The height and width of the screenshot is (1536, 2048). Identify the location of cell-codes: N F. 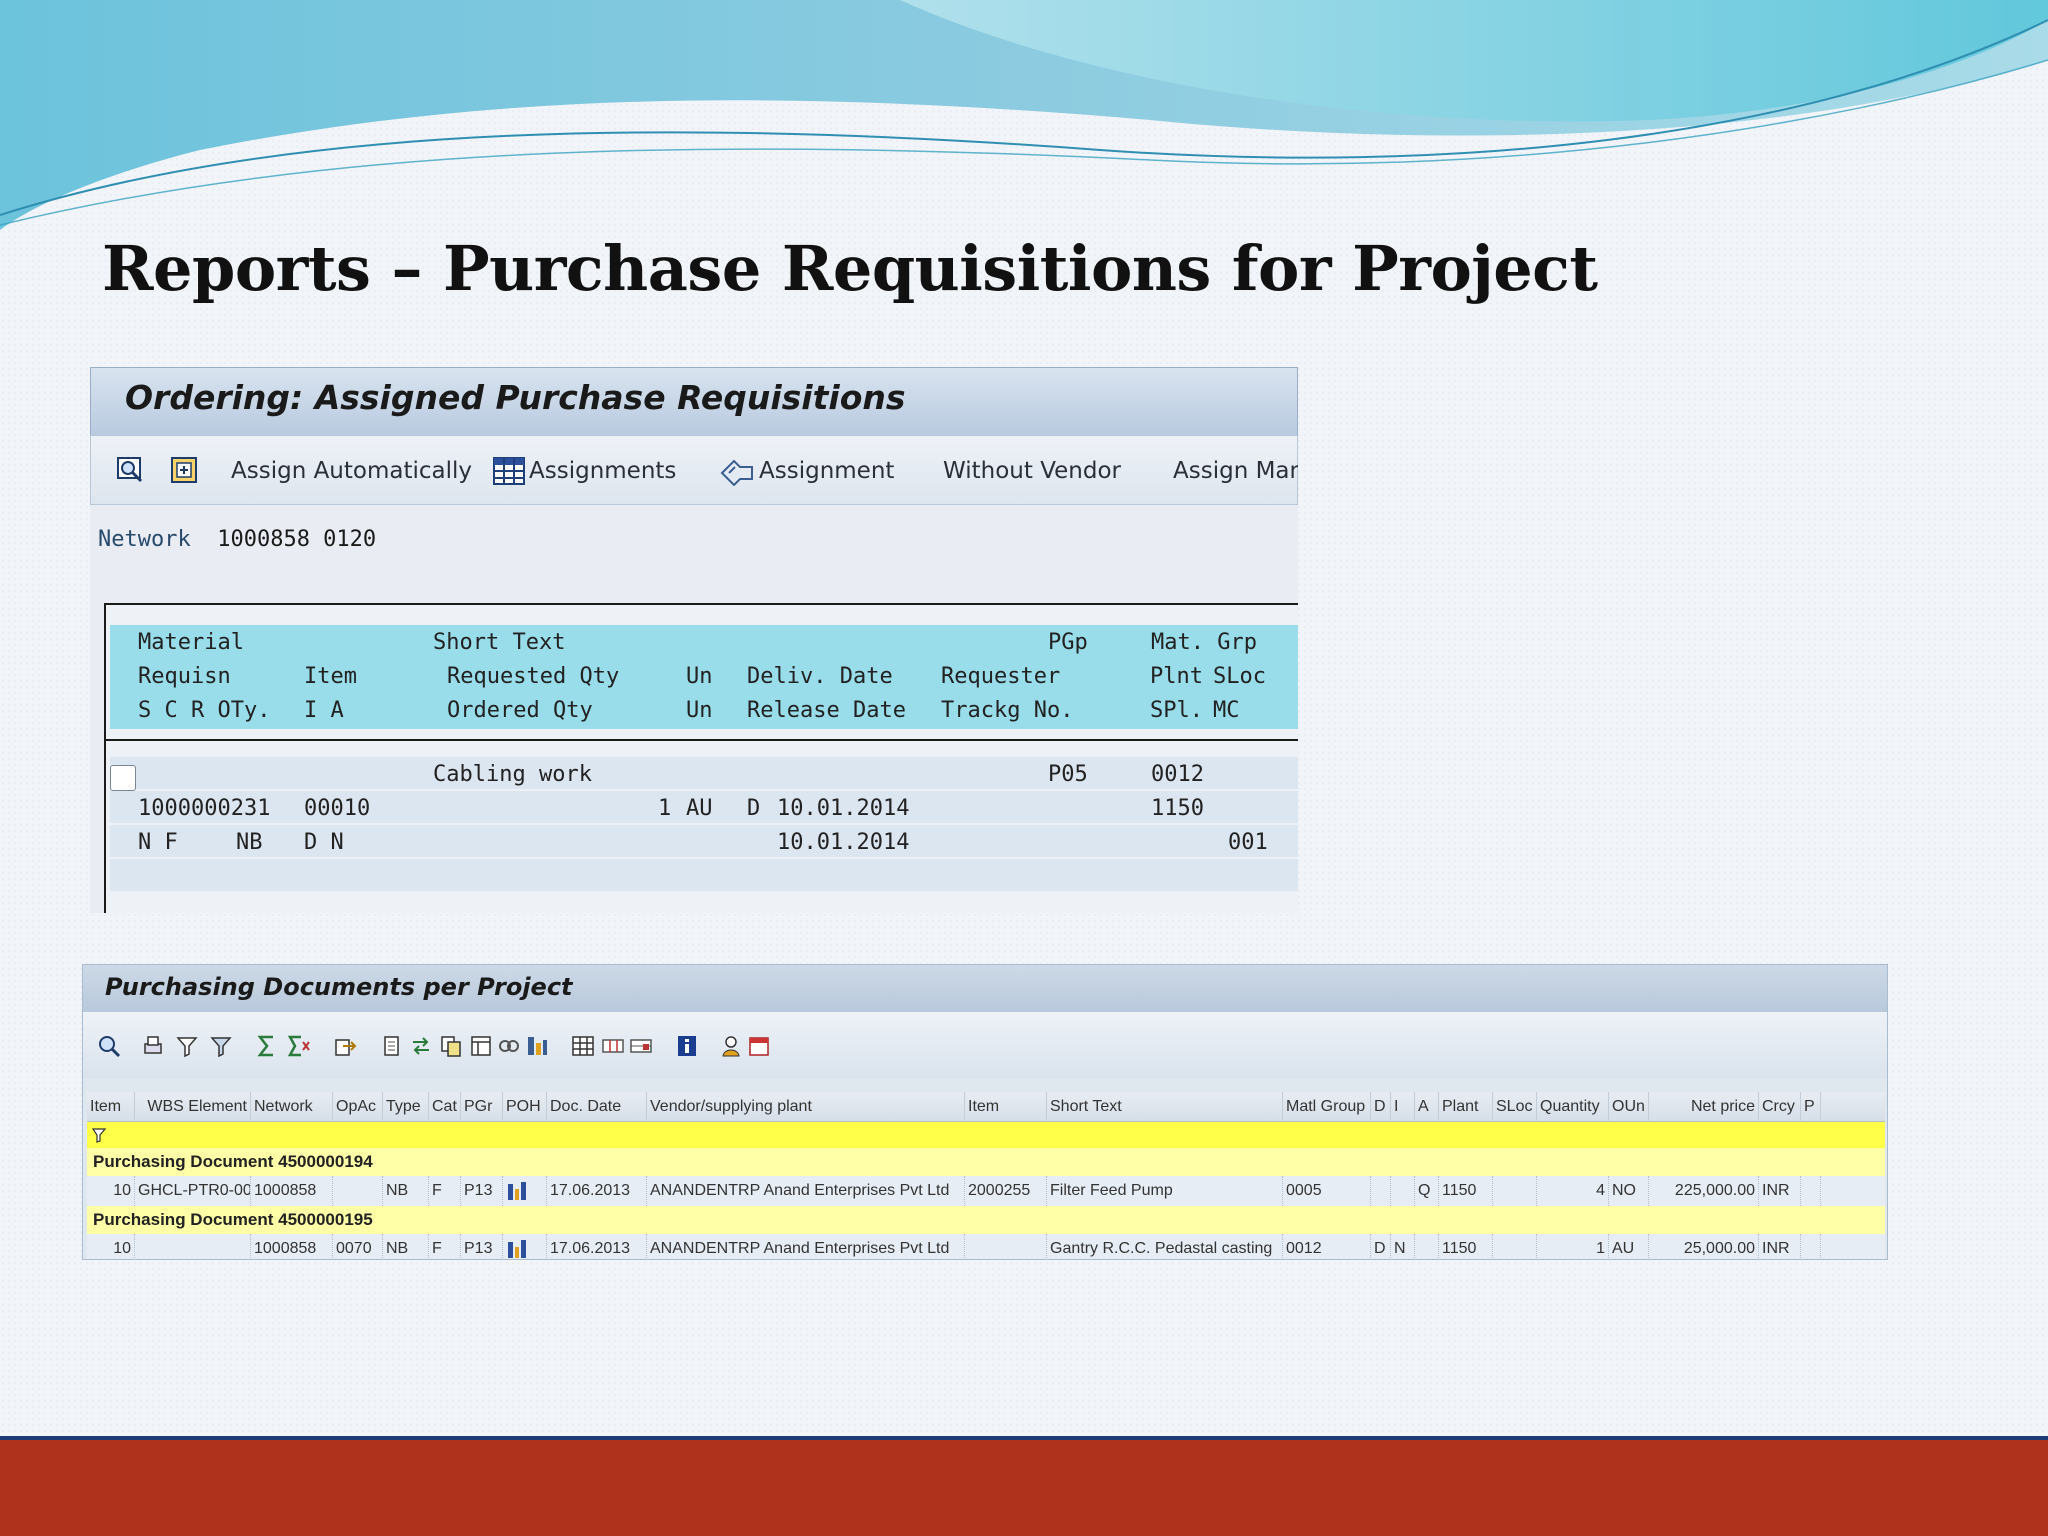
(158, 842).